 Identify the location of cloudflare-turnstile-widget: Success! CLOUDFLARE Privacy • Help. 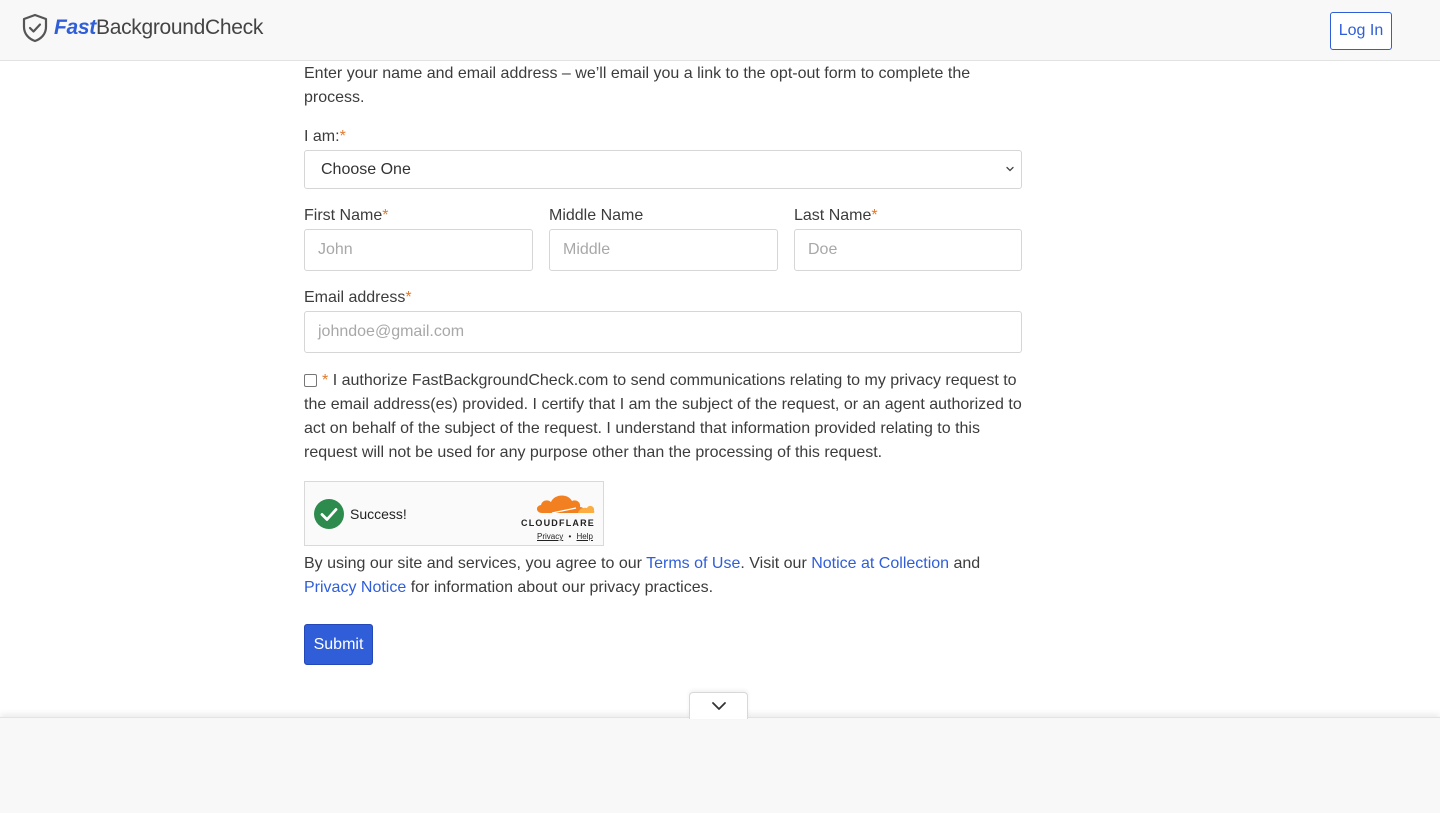
(454, 513).